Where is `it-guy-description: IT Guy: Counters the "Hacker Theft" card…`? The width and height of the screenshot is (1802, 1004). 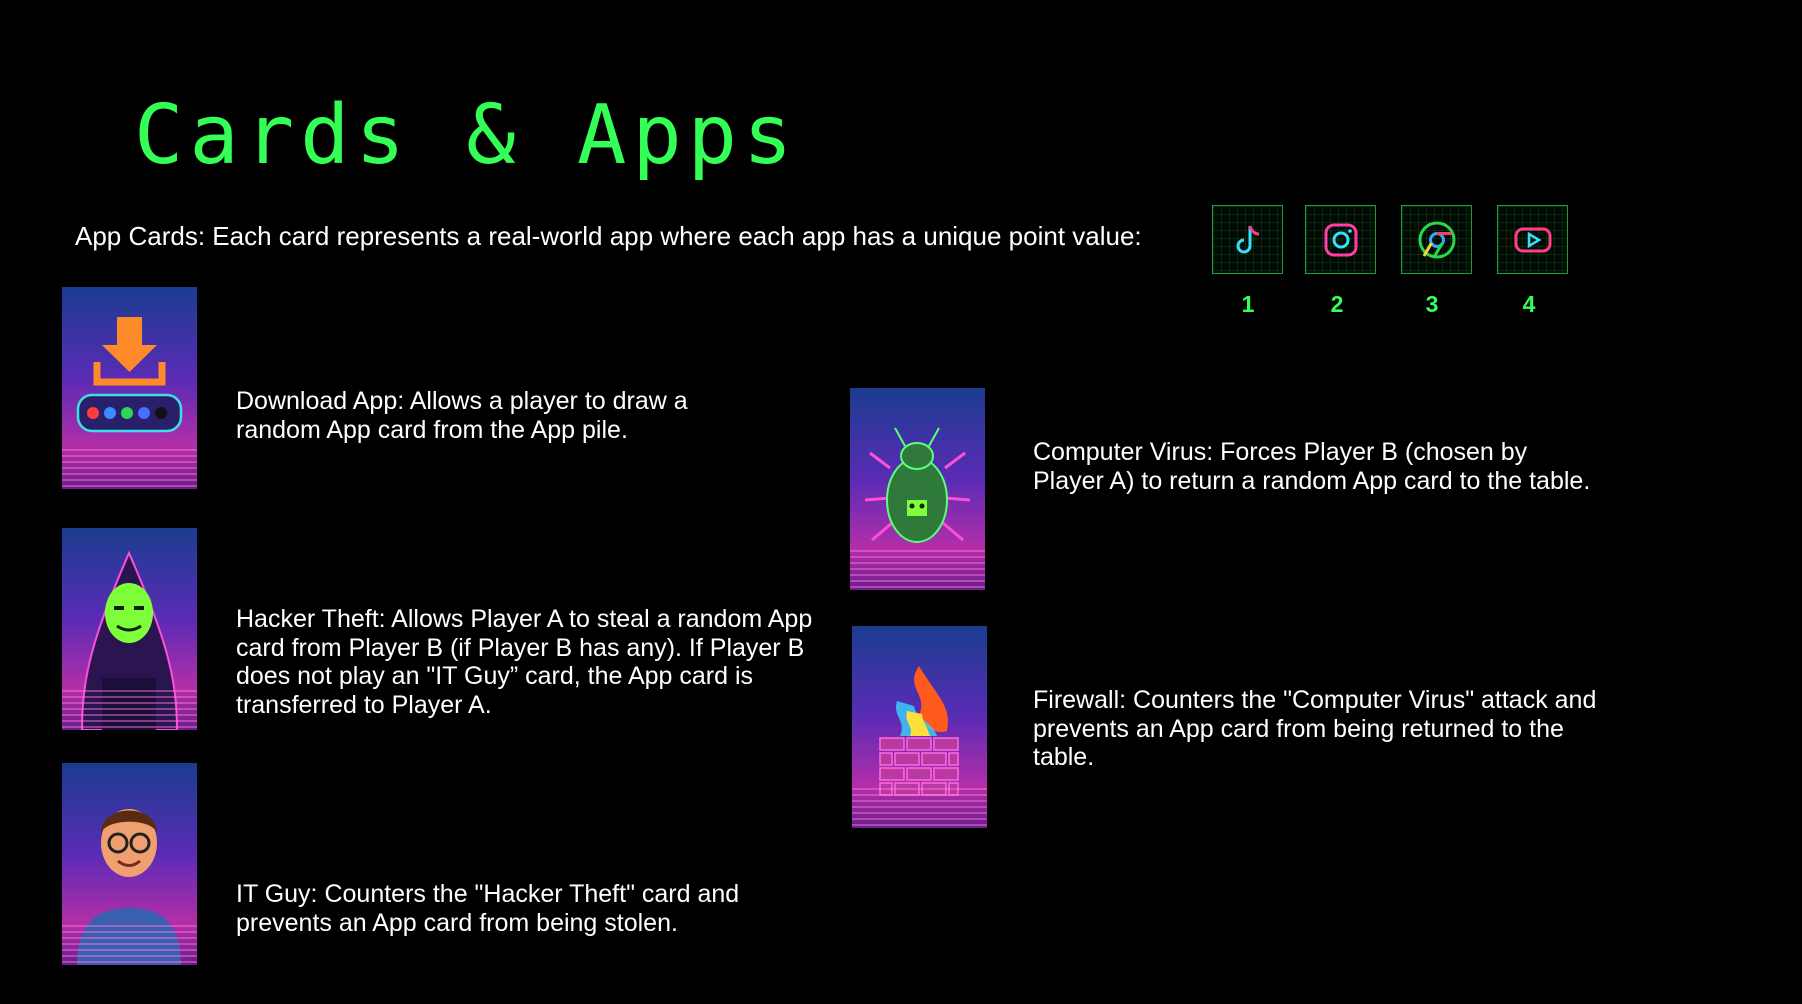
it-guy-description: IT Guy: Counters the "Hacker Theft" card… is located at coordinates (488, 908).